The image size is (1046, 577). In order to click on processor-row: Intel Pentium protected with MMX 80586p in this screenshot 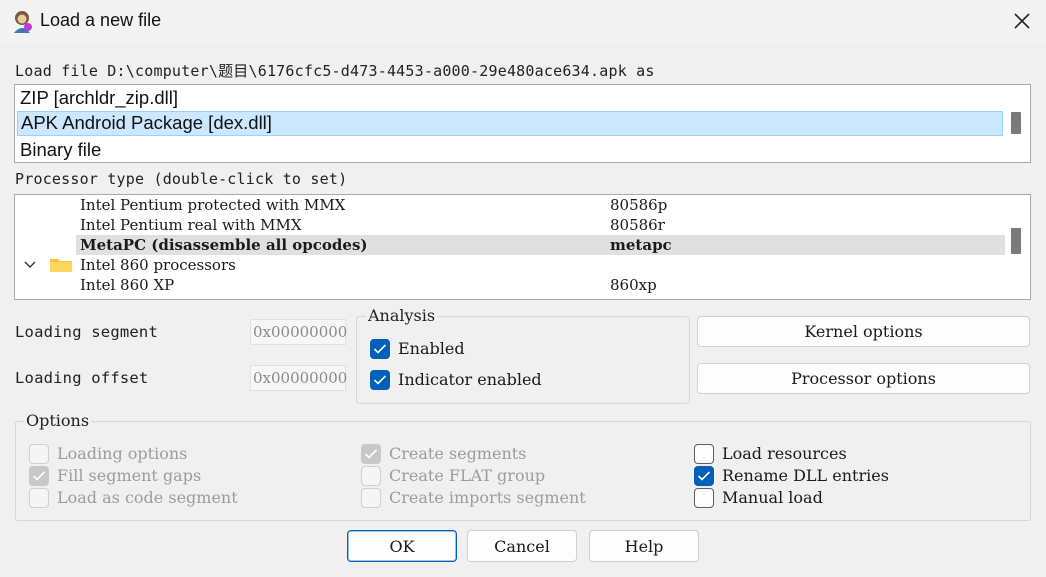, I will do `click(510, 205)`.